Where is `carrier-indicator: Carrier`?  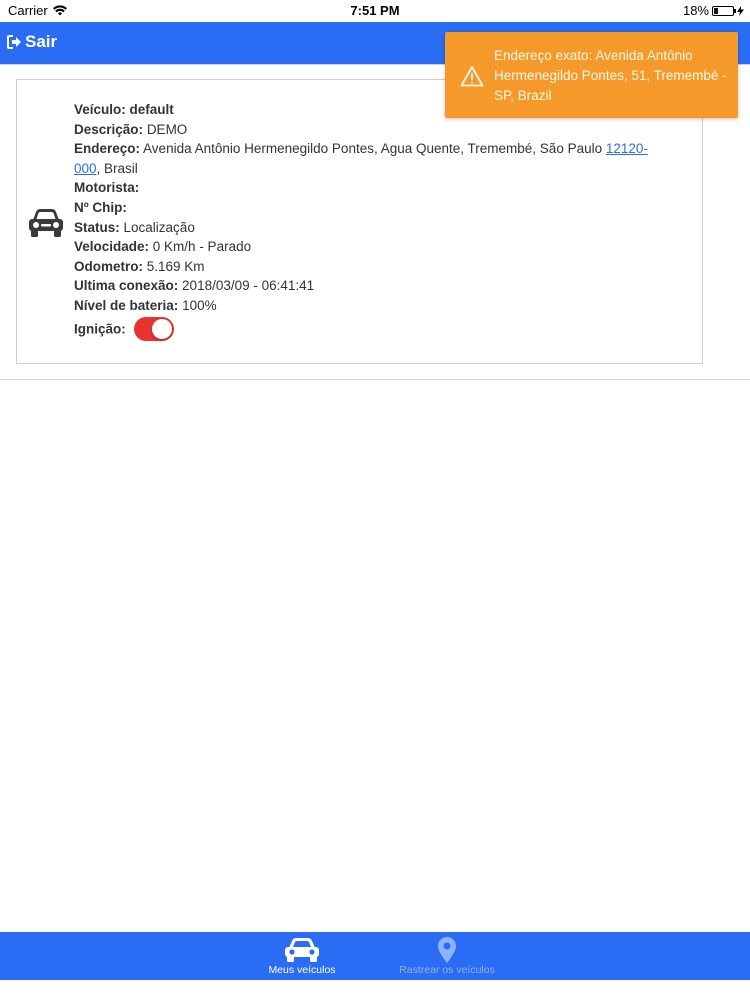 carrier-indicator: Carrier is located at coordinates (37, 10).